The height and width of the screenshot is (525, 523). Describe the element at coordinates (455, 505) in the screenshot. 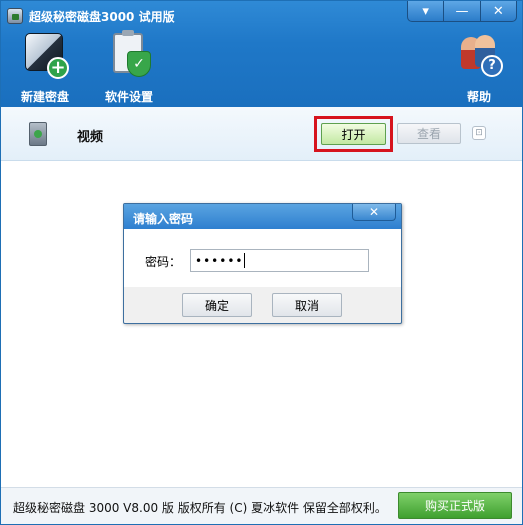

I see `buy-full-version-button: 购买正式版` at that location.